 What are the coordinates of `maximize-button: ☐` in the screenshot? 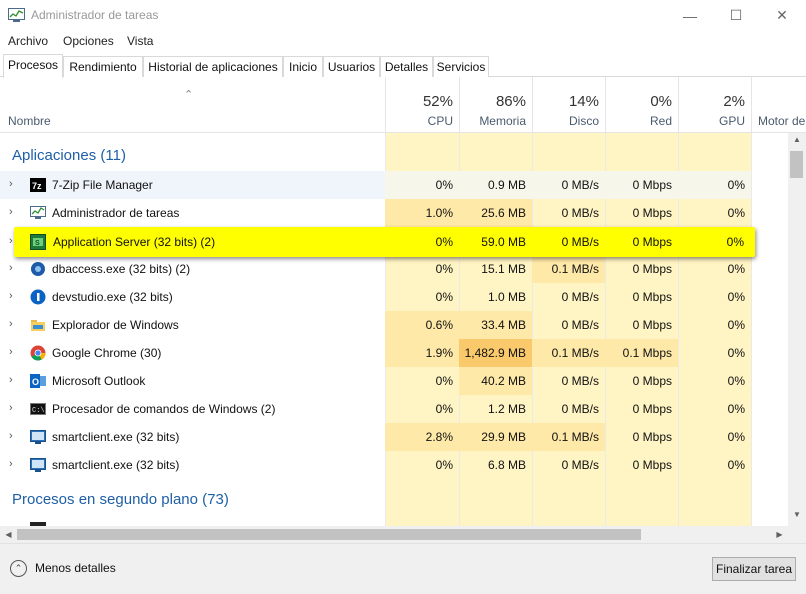 It's located at (736, 15).